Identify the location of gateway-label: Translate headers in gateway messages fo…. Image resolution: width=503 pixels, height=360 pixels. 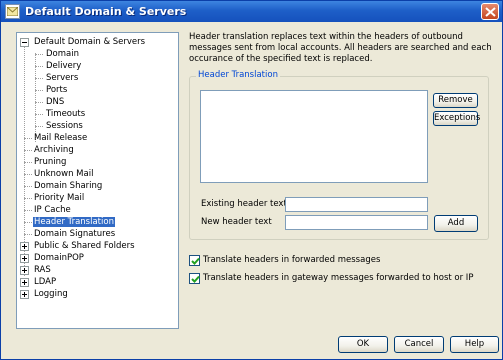
(338, 278).